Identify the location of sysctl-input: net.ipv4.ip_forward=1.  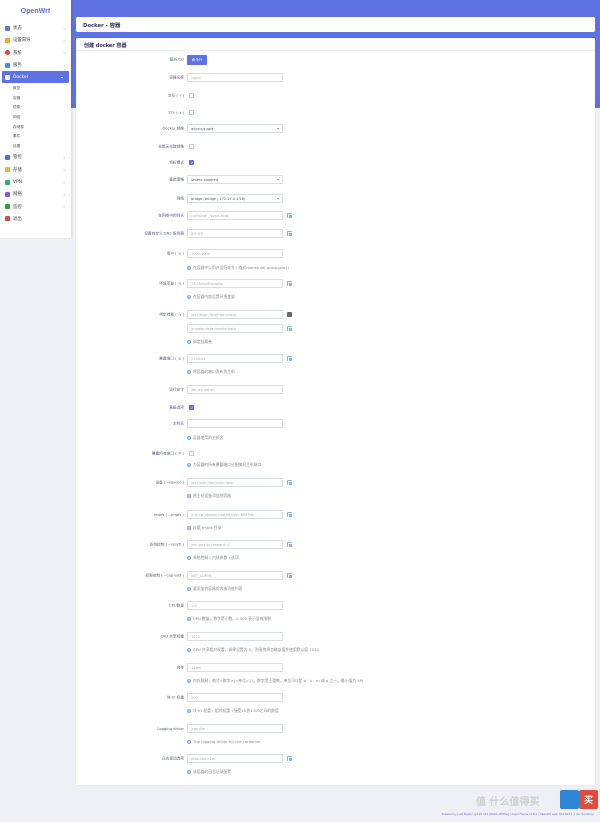
(235, 544).